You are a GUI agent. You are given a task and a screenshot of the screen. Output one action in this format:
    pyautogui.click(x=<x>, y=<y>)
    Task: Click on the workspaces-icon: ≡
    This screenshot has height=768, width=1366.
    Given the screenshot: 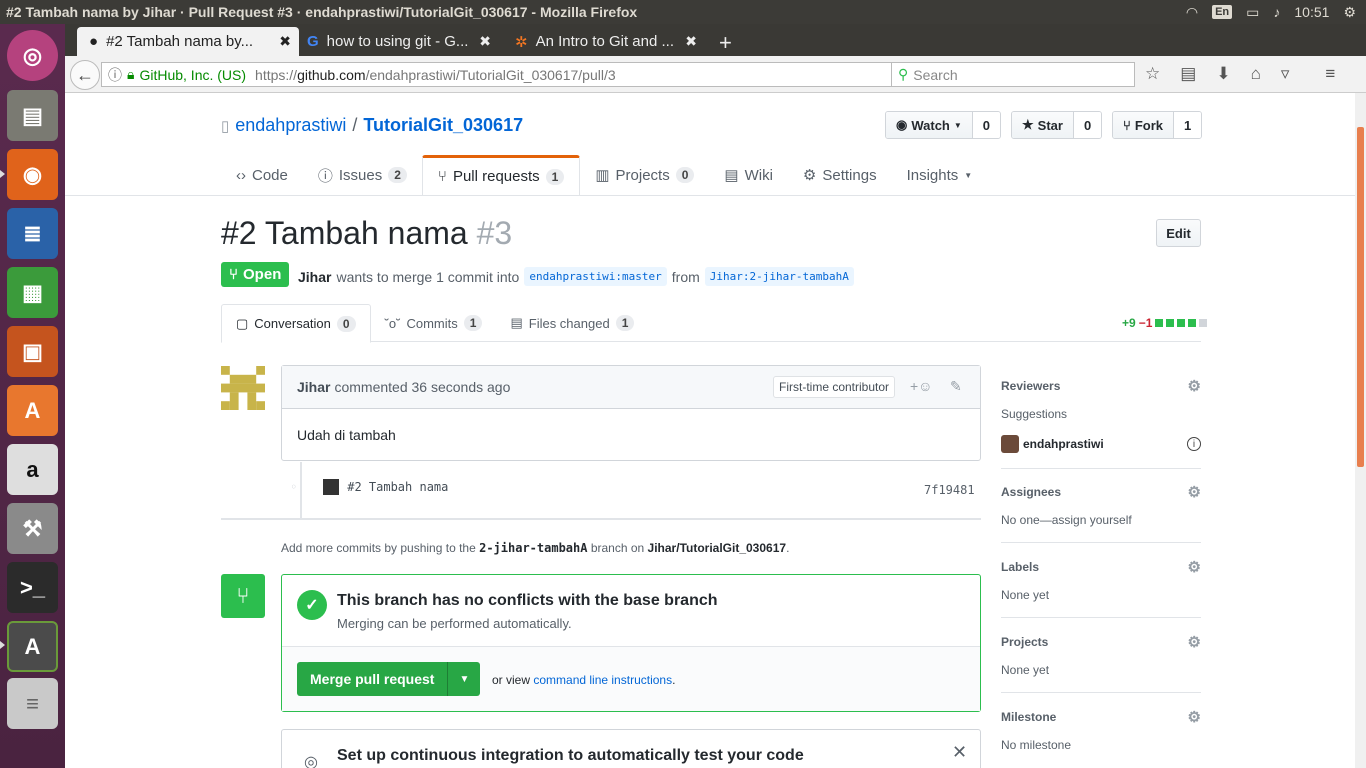 What is the action you would take?
    pyautogui.click(x=32, y=703)
    